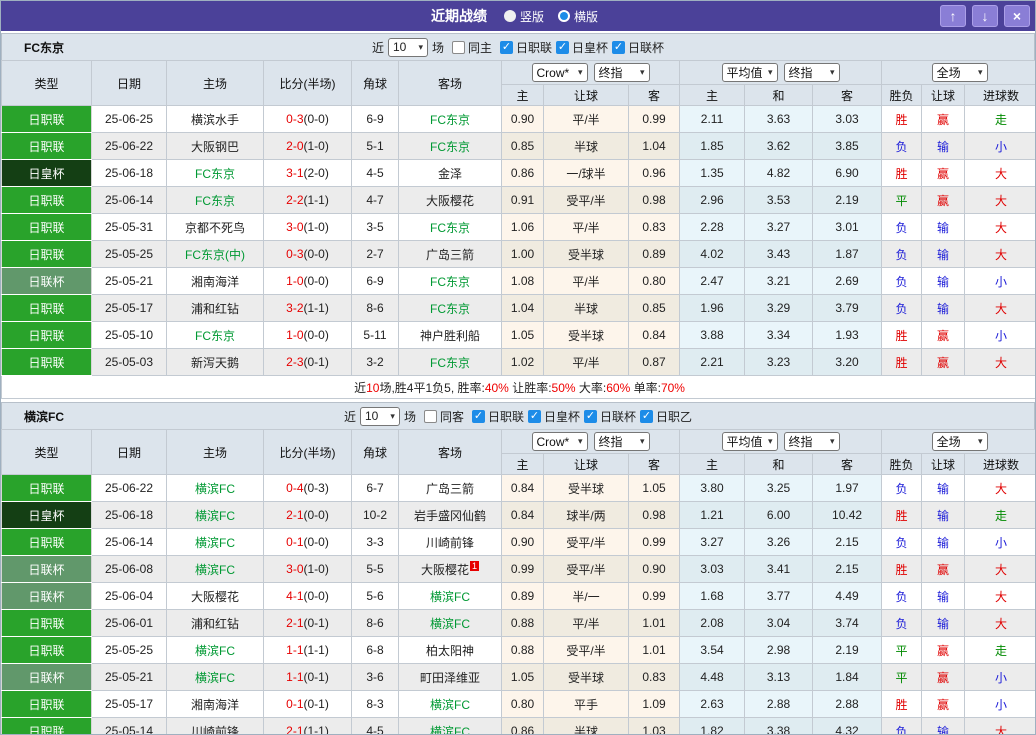  I want to click on radio-checked-icon, so click(564, 16).